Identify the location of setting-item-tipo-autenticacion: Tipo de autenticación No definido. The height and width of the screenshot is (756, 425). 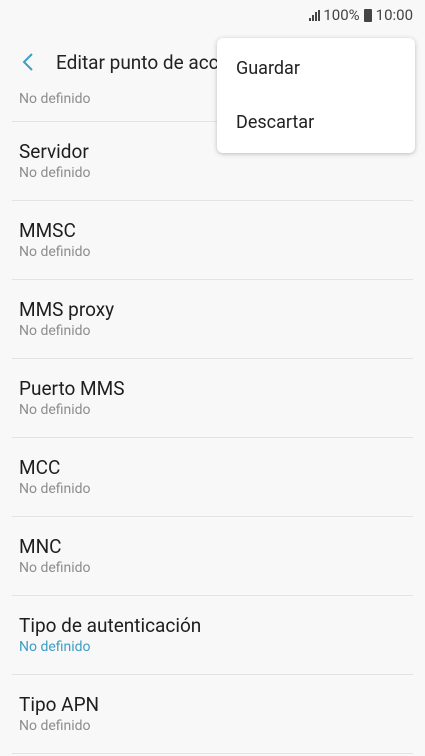
(212, 635).